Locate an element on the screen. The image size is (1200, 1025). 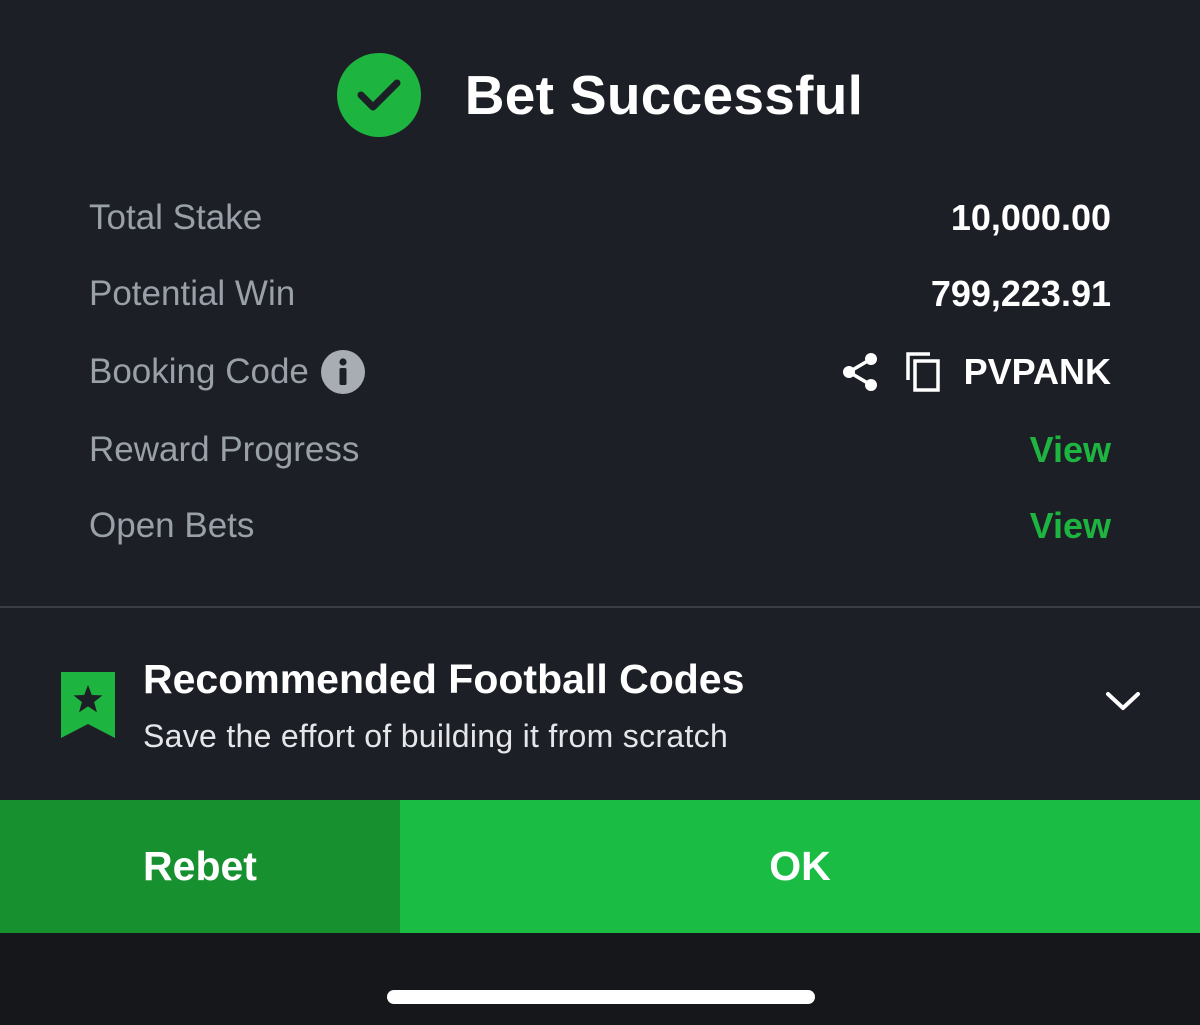
booking-code-row: Booking Code PVPANK is located at coordinates (600, 372).